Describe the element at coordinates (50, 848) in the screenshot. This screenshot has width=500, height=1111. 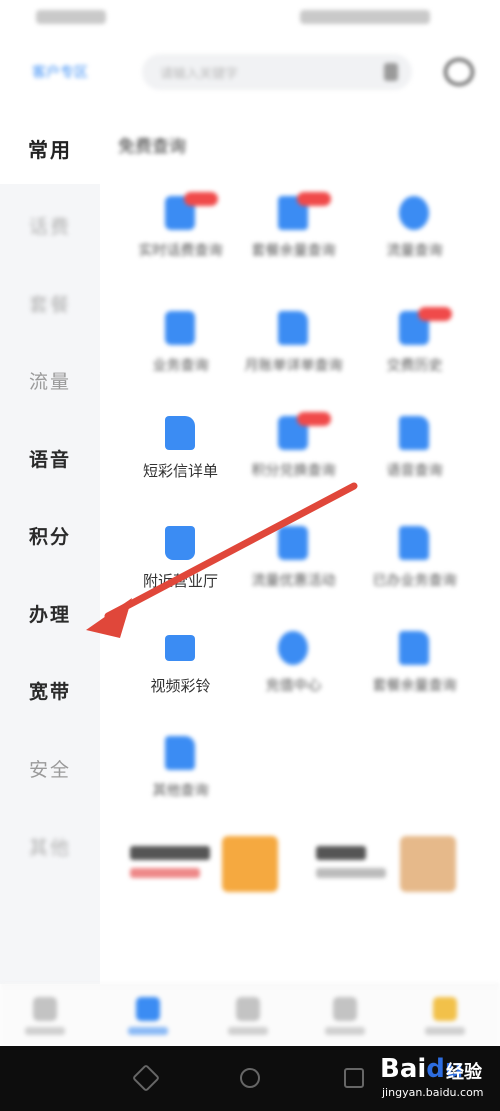
I see `sidebar-item-9: 其他` at that location.